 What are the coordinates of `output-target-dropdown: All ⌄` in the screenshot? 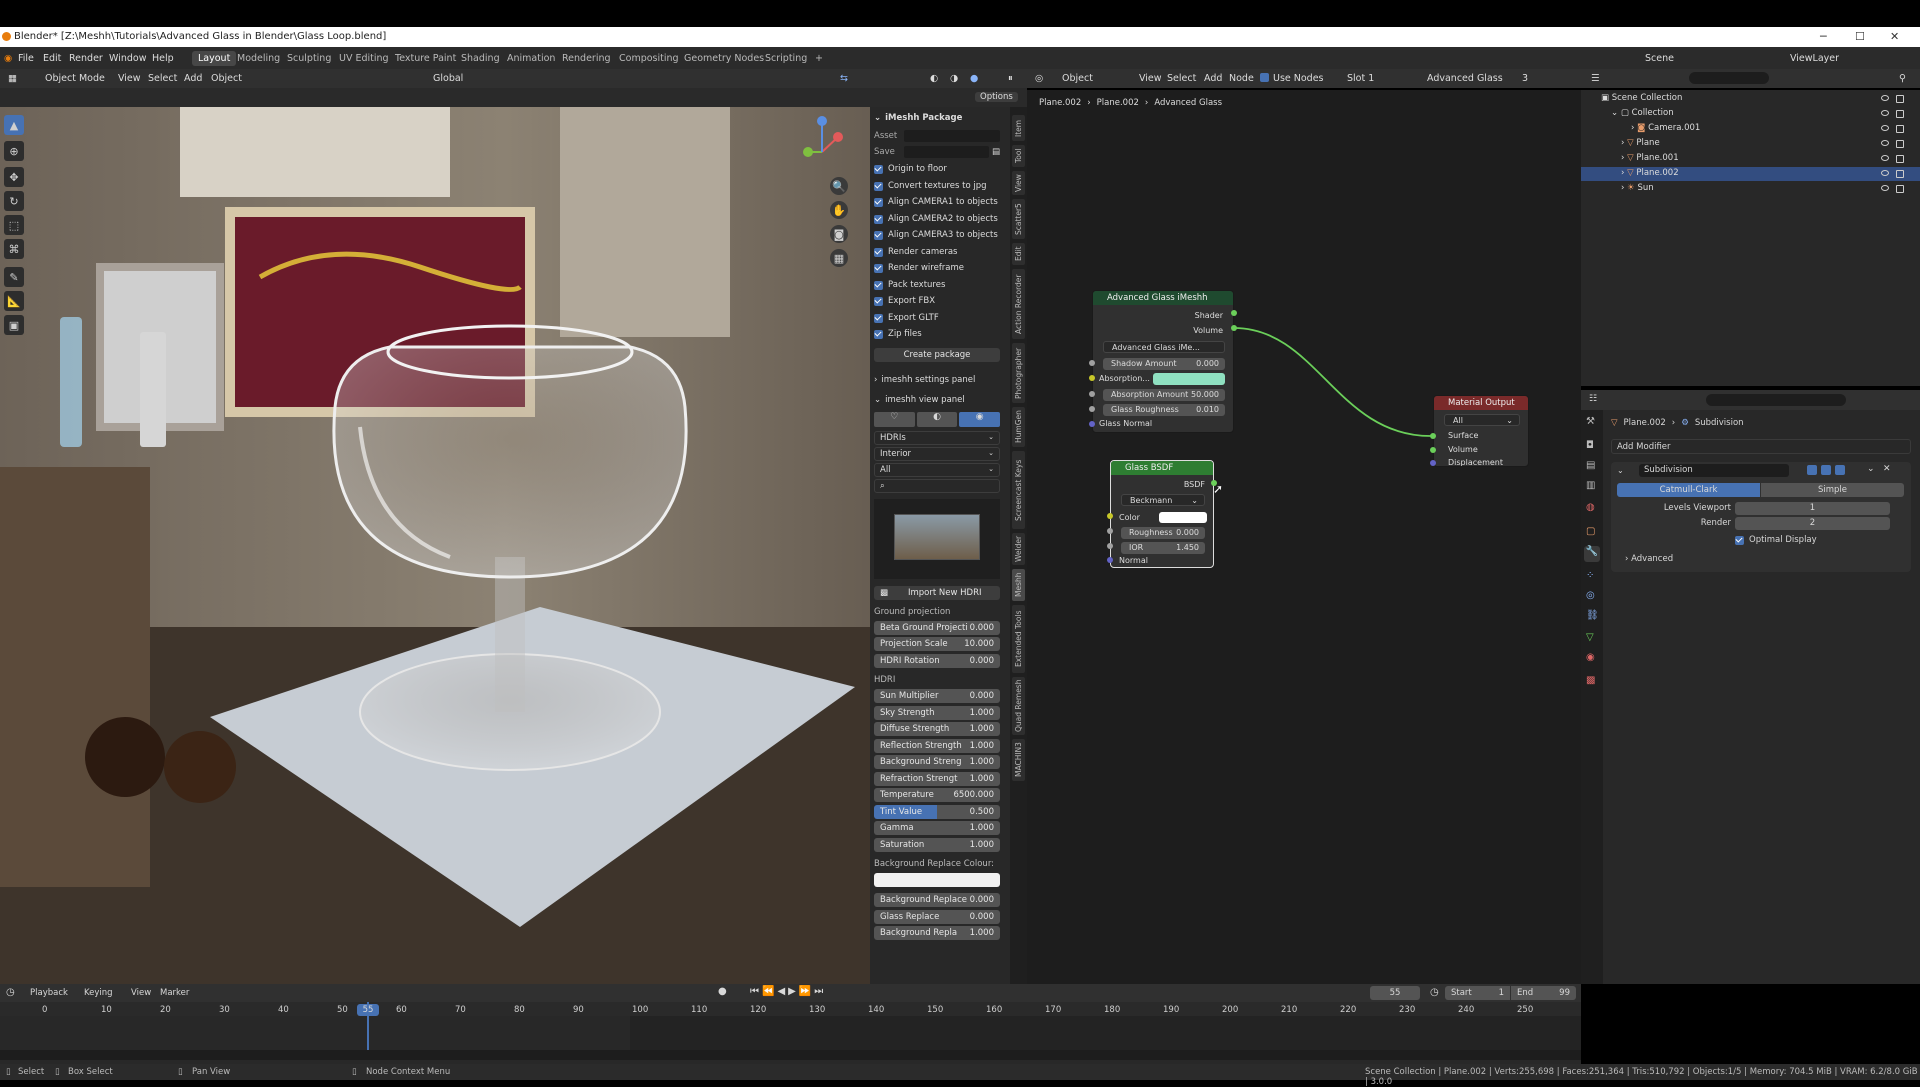 It's located at (1482, 420).